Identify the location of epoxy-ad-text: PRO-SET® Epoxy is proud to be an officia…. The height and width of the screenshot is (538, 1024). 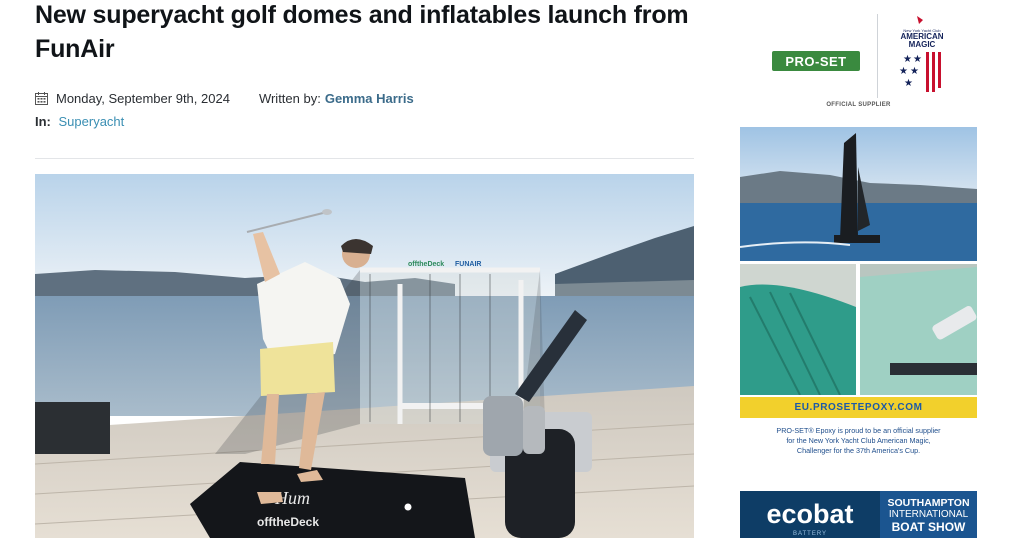
(858, 440).